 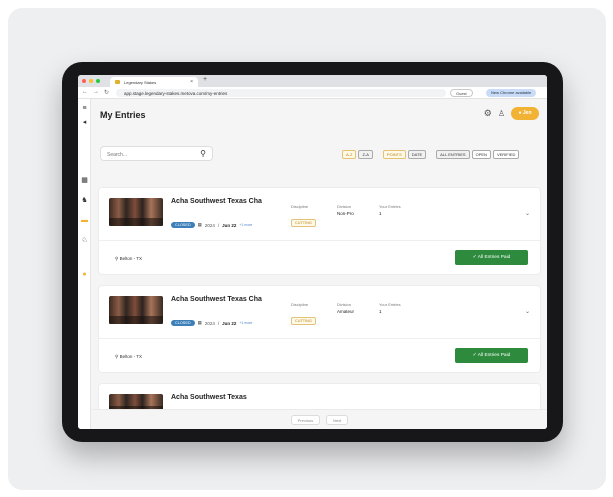 I want to click on window-controls, so click(x=91, y=81).